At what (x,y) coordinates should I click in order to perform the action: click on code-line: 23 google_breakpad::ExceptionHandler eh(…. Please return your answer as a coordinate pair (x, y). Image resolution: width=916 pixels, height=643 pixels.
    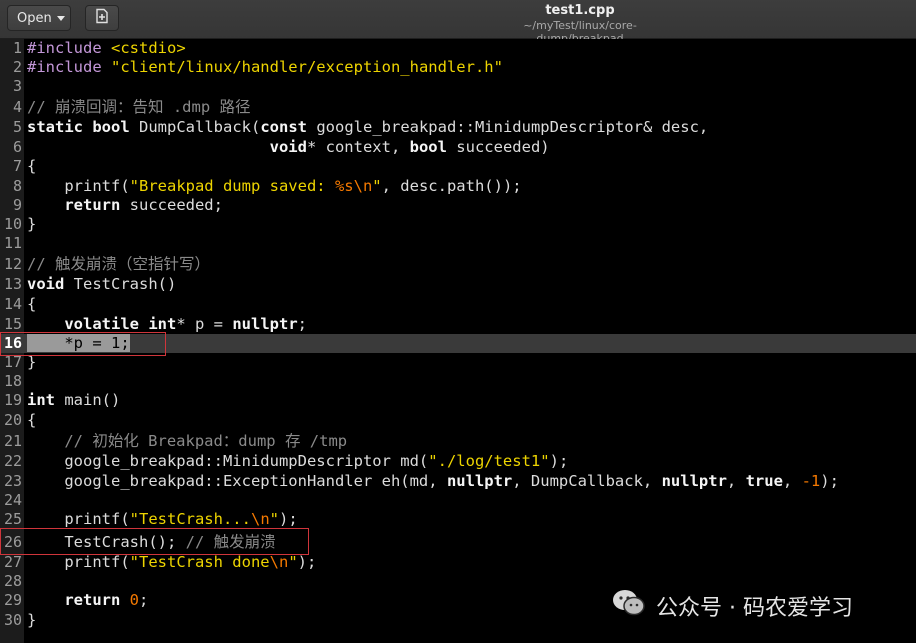
    Looking at the image, I should click on (458, 481).